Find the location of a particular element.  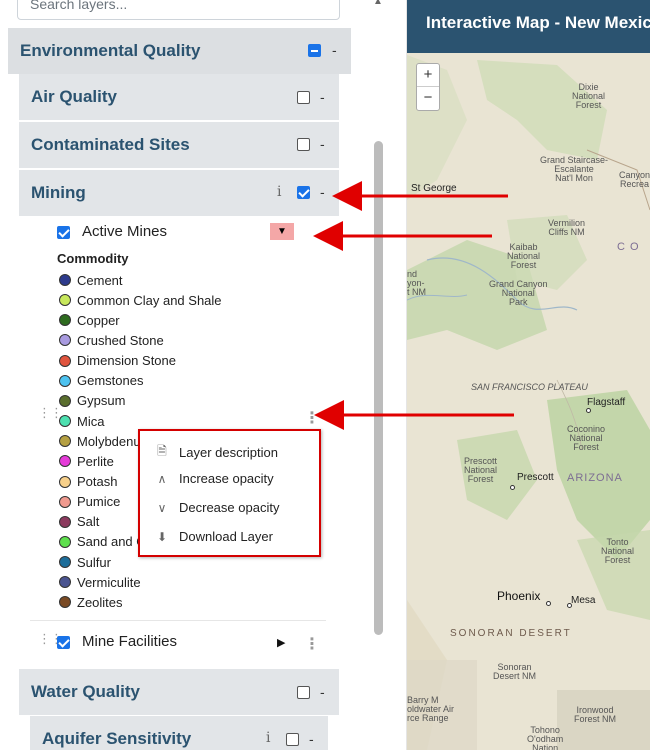

contaminated-sites-checkbox is located at coordinates (303, 144).